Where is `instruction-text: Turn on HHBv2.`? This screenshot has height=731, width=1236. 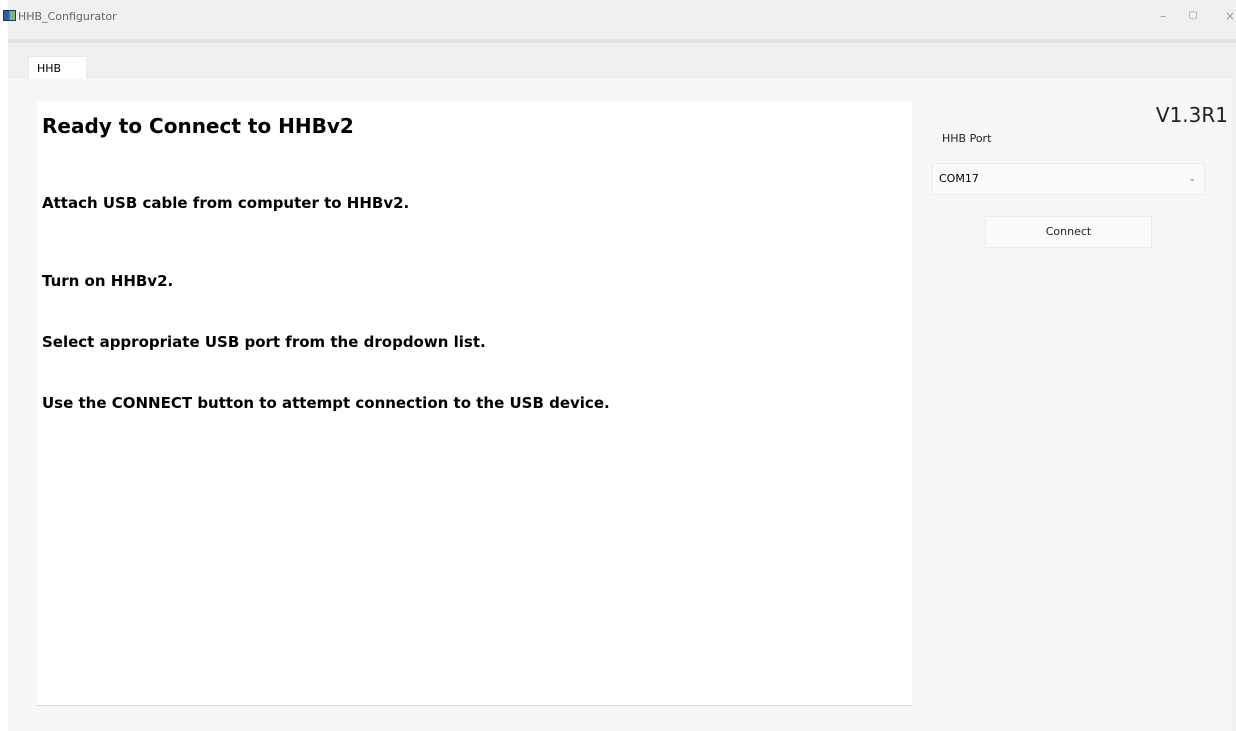
instruction-text: Turn on HHBv2. is located at coordinates (108, 281).